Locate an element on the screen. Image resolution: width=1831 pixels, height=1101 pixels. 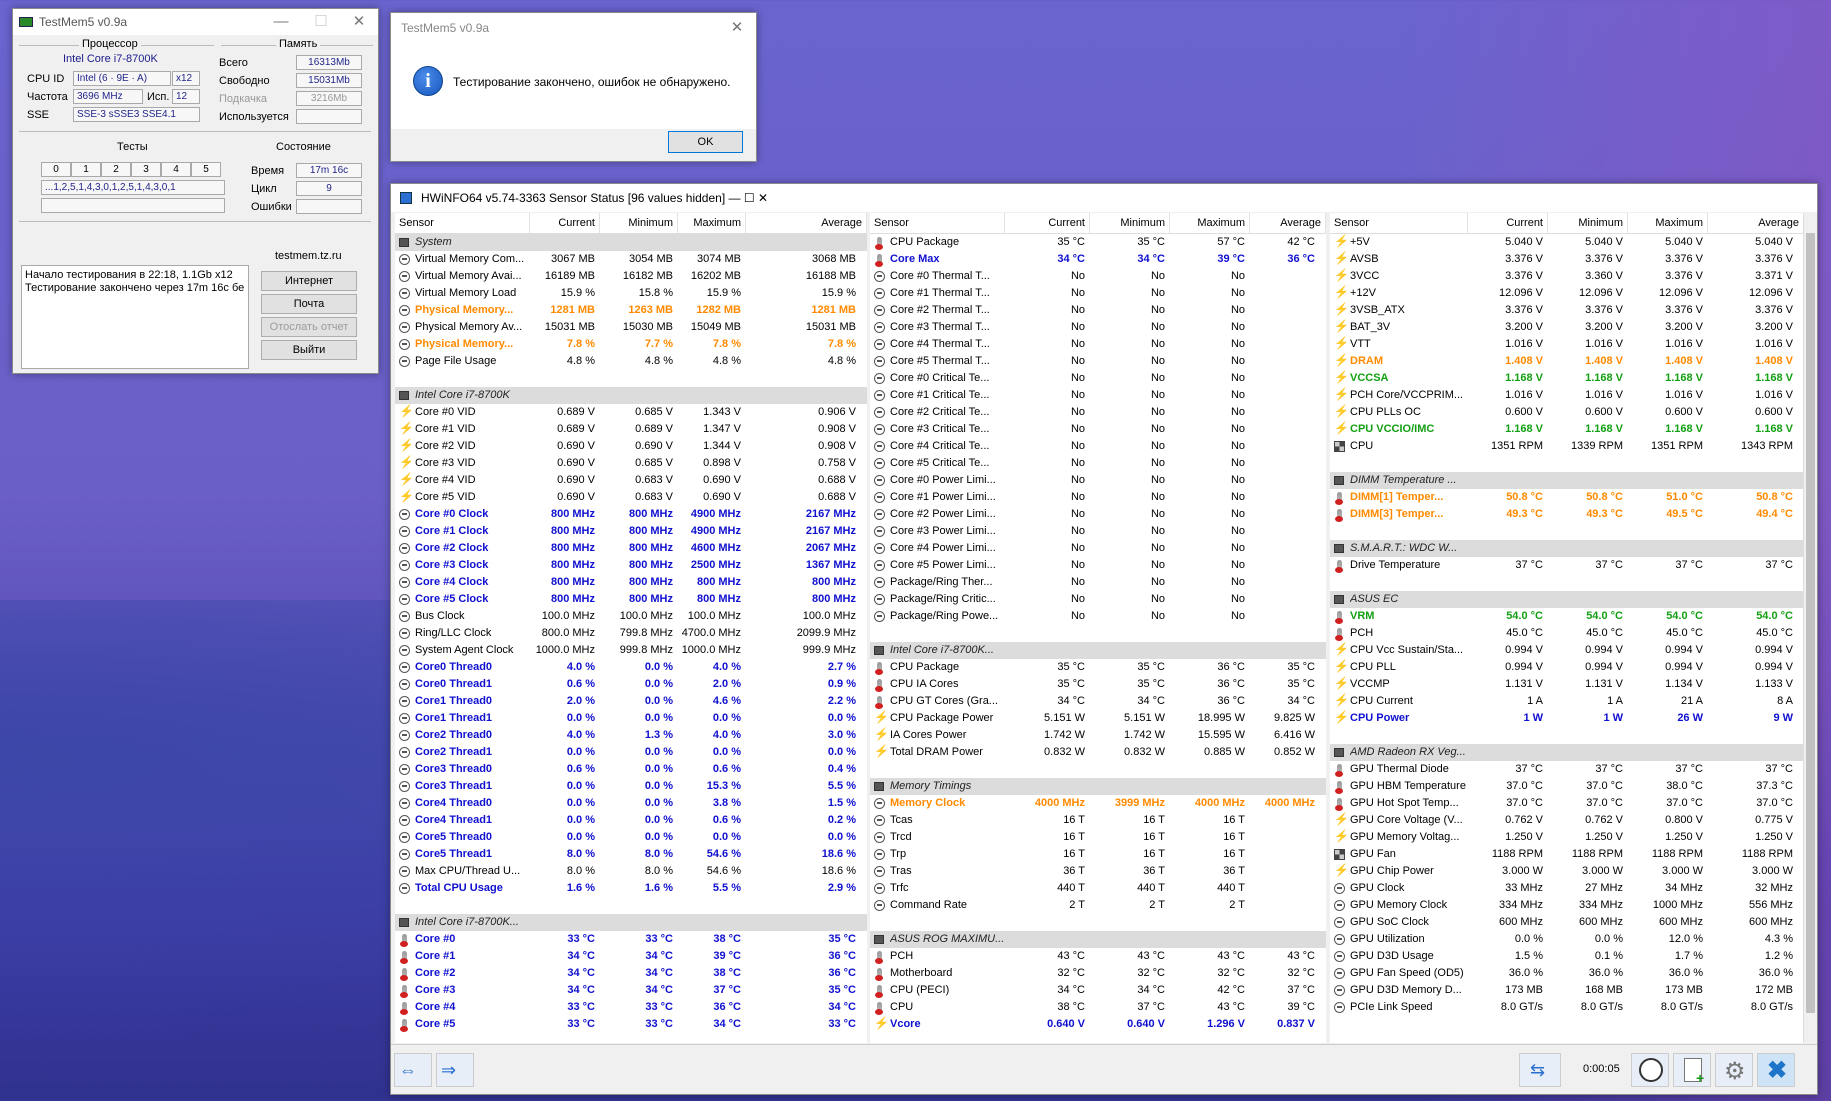
sensor-row: ⚡ Core #5 VID 0.690 V 0.683 V 0.690 V 0.688 V is located at coordinates (631, 497).